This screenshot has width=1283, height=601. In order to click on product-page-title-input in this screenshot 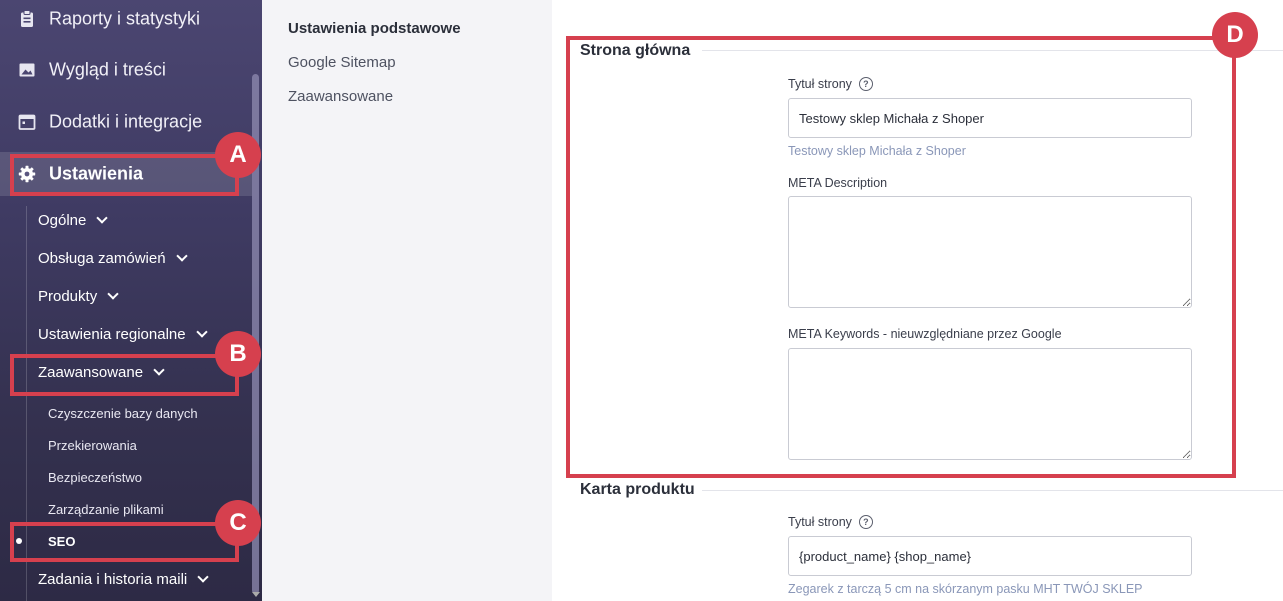, I will do `click(990, 556)`.